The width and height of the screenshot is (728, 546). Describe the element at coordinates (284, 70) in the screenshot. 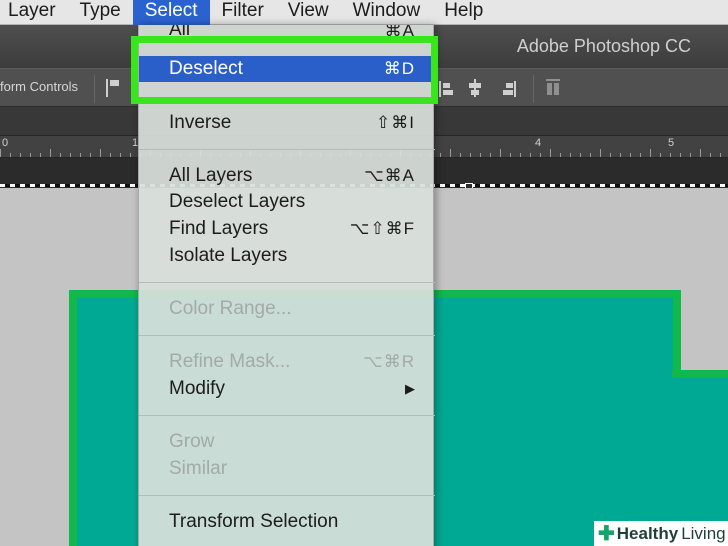

I see `highlight-callout-frame` at that location.